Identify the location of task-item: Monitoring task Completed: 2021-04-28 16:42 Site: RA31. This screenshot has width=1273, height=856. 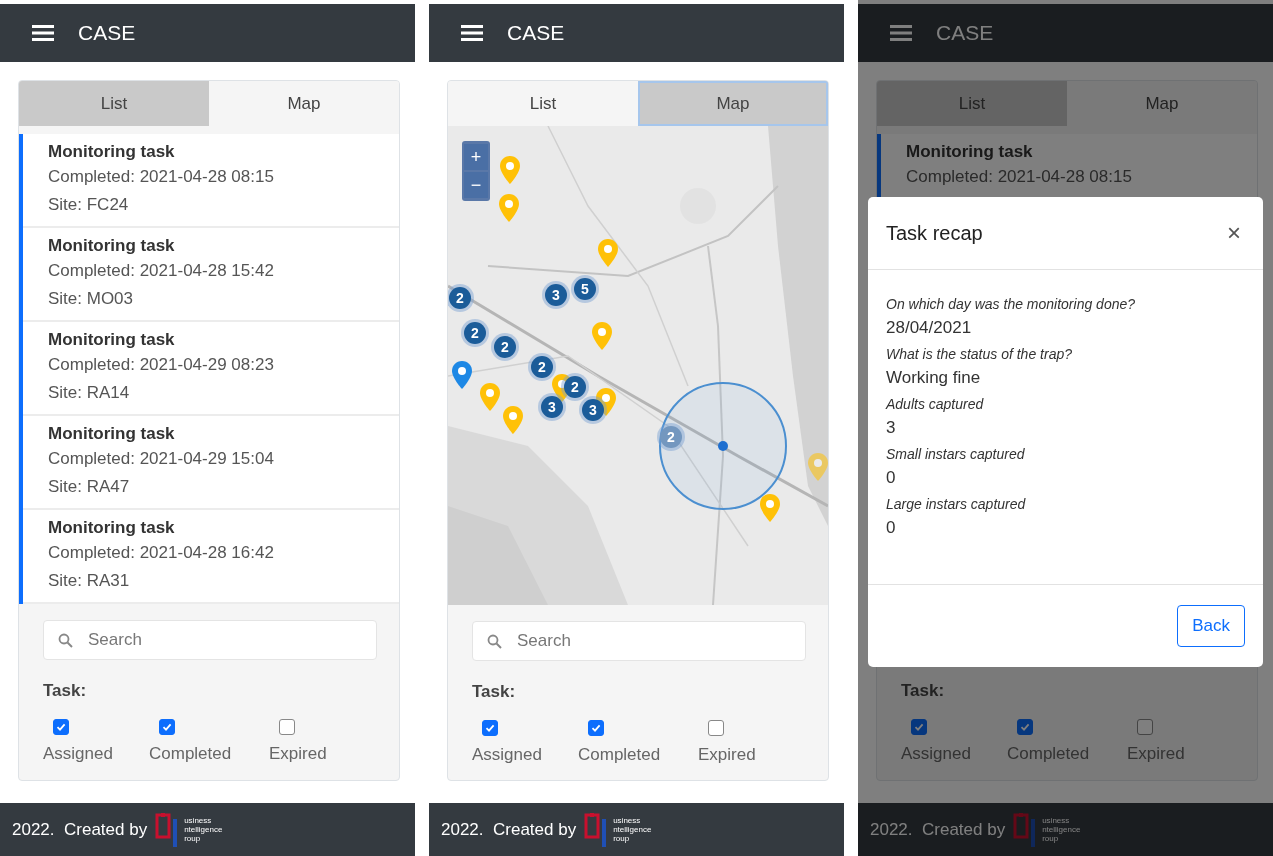
(211, 556).